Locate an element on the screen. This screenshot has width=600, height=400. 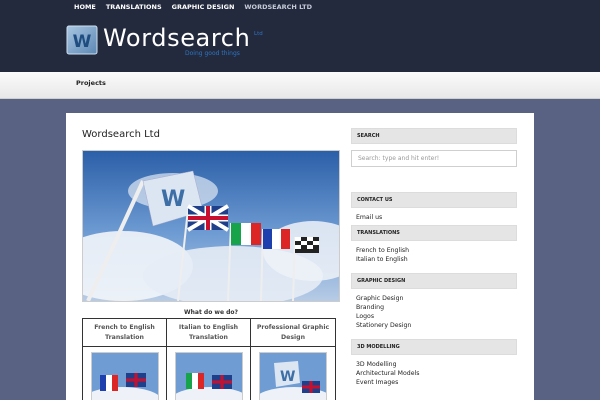
link-branding: Branding is located at coordinates (436, 307).